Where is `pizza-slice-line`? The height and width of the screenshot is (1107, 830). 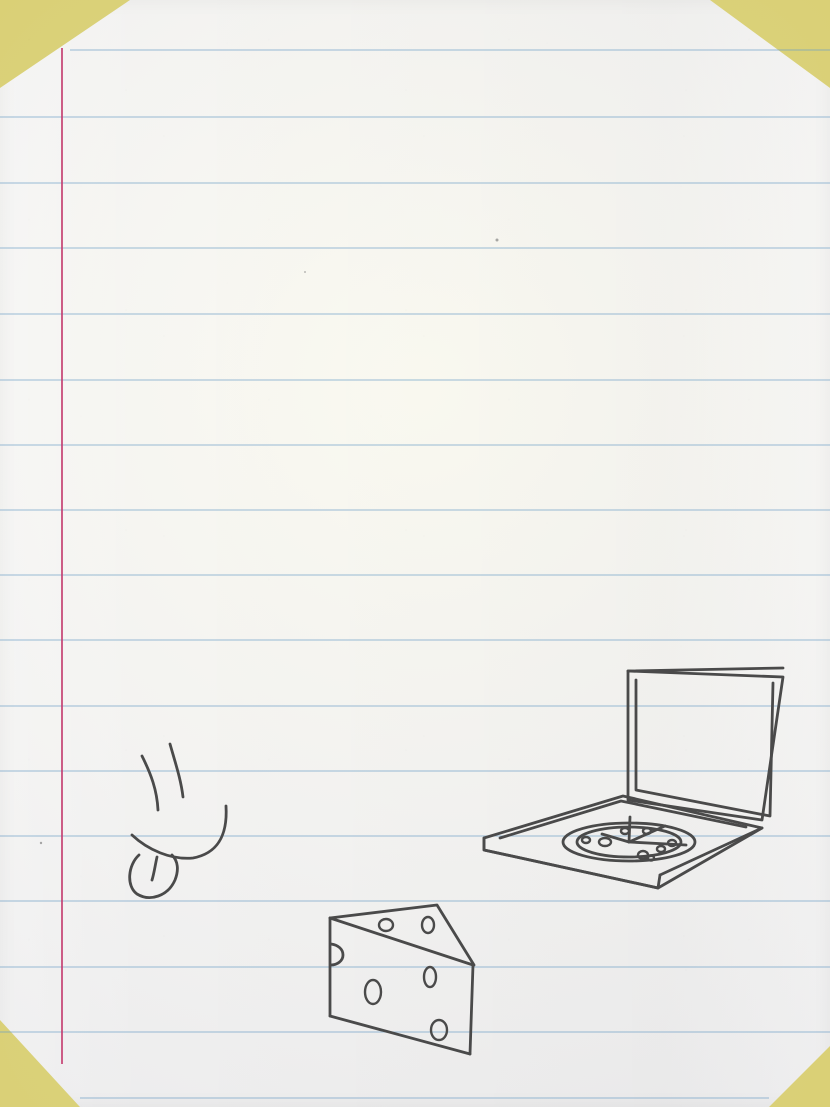
pizza-slice-line is located at coordinates (657, 843).